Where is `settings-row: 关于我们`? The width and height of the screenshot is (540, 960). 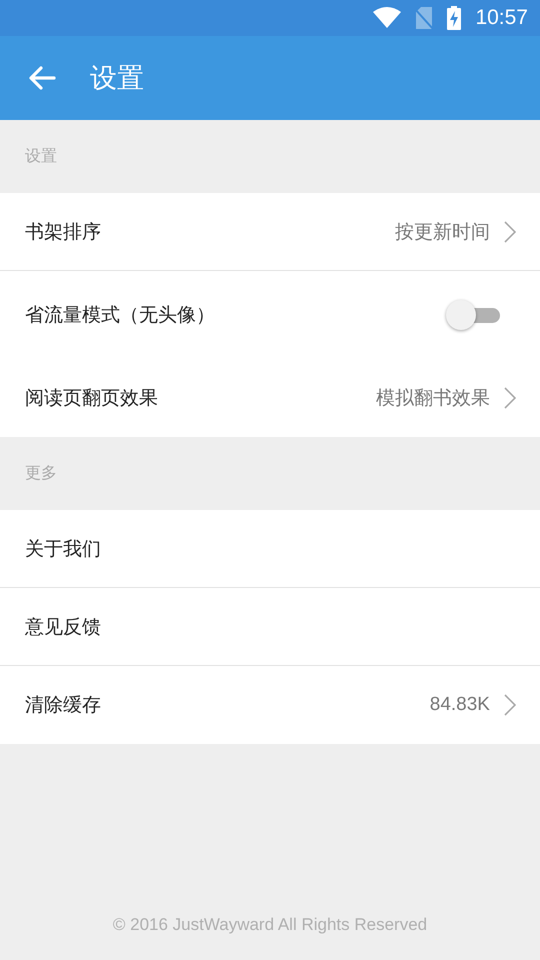 settings-row: 关于我们 is located at coordinates (270, 549).